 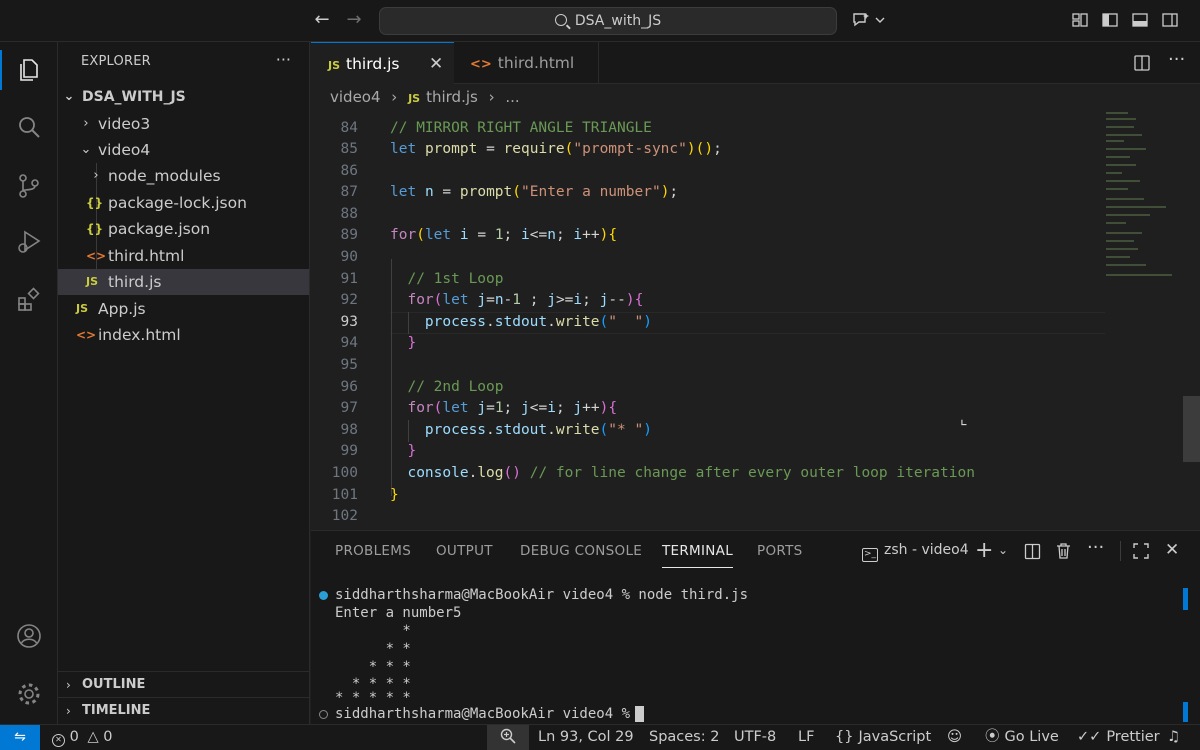 I want to click on tab-third-js: JS third.js ✕, so click(x=382, y=63).